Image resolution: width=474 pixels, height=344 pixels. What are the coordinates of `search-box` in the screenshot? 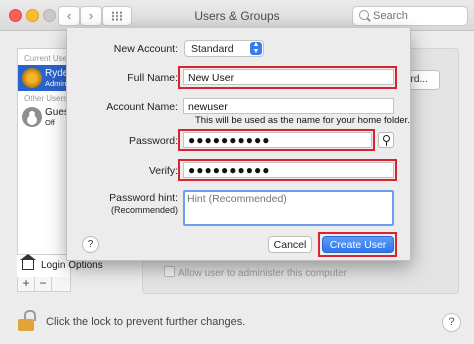 It's located at (410, 16).